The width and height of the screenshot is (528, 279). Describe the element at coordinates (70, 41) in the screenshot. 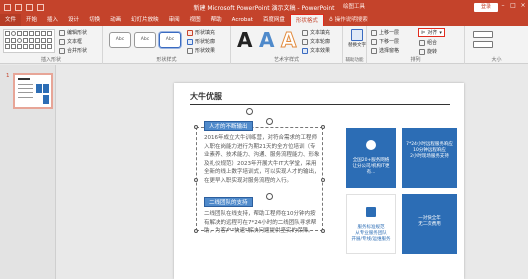

I see `text-box-button: 文本框` at that location.